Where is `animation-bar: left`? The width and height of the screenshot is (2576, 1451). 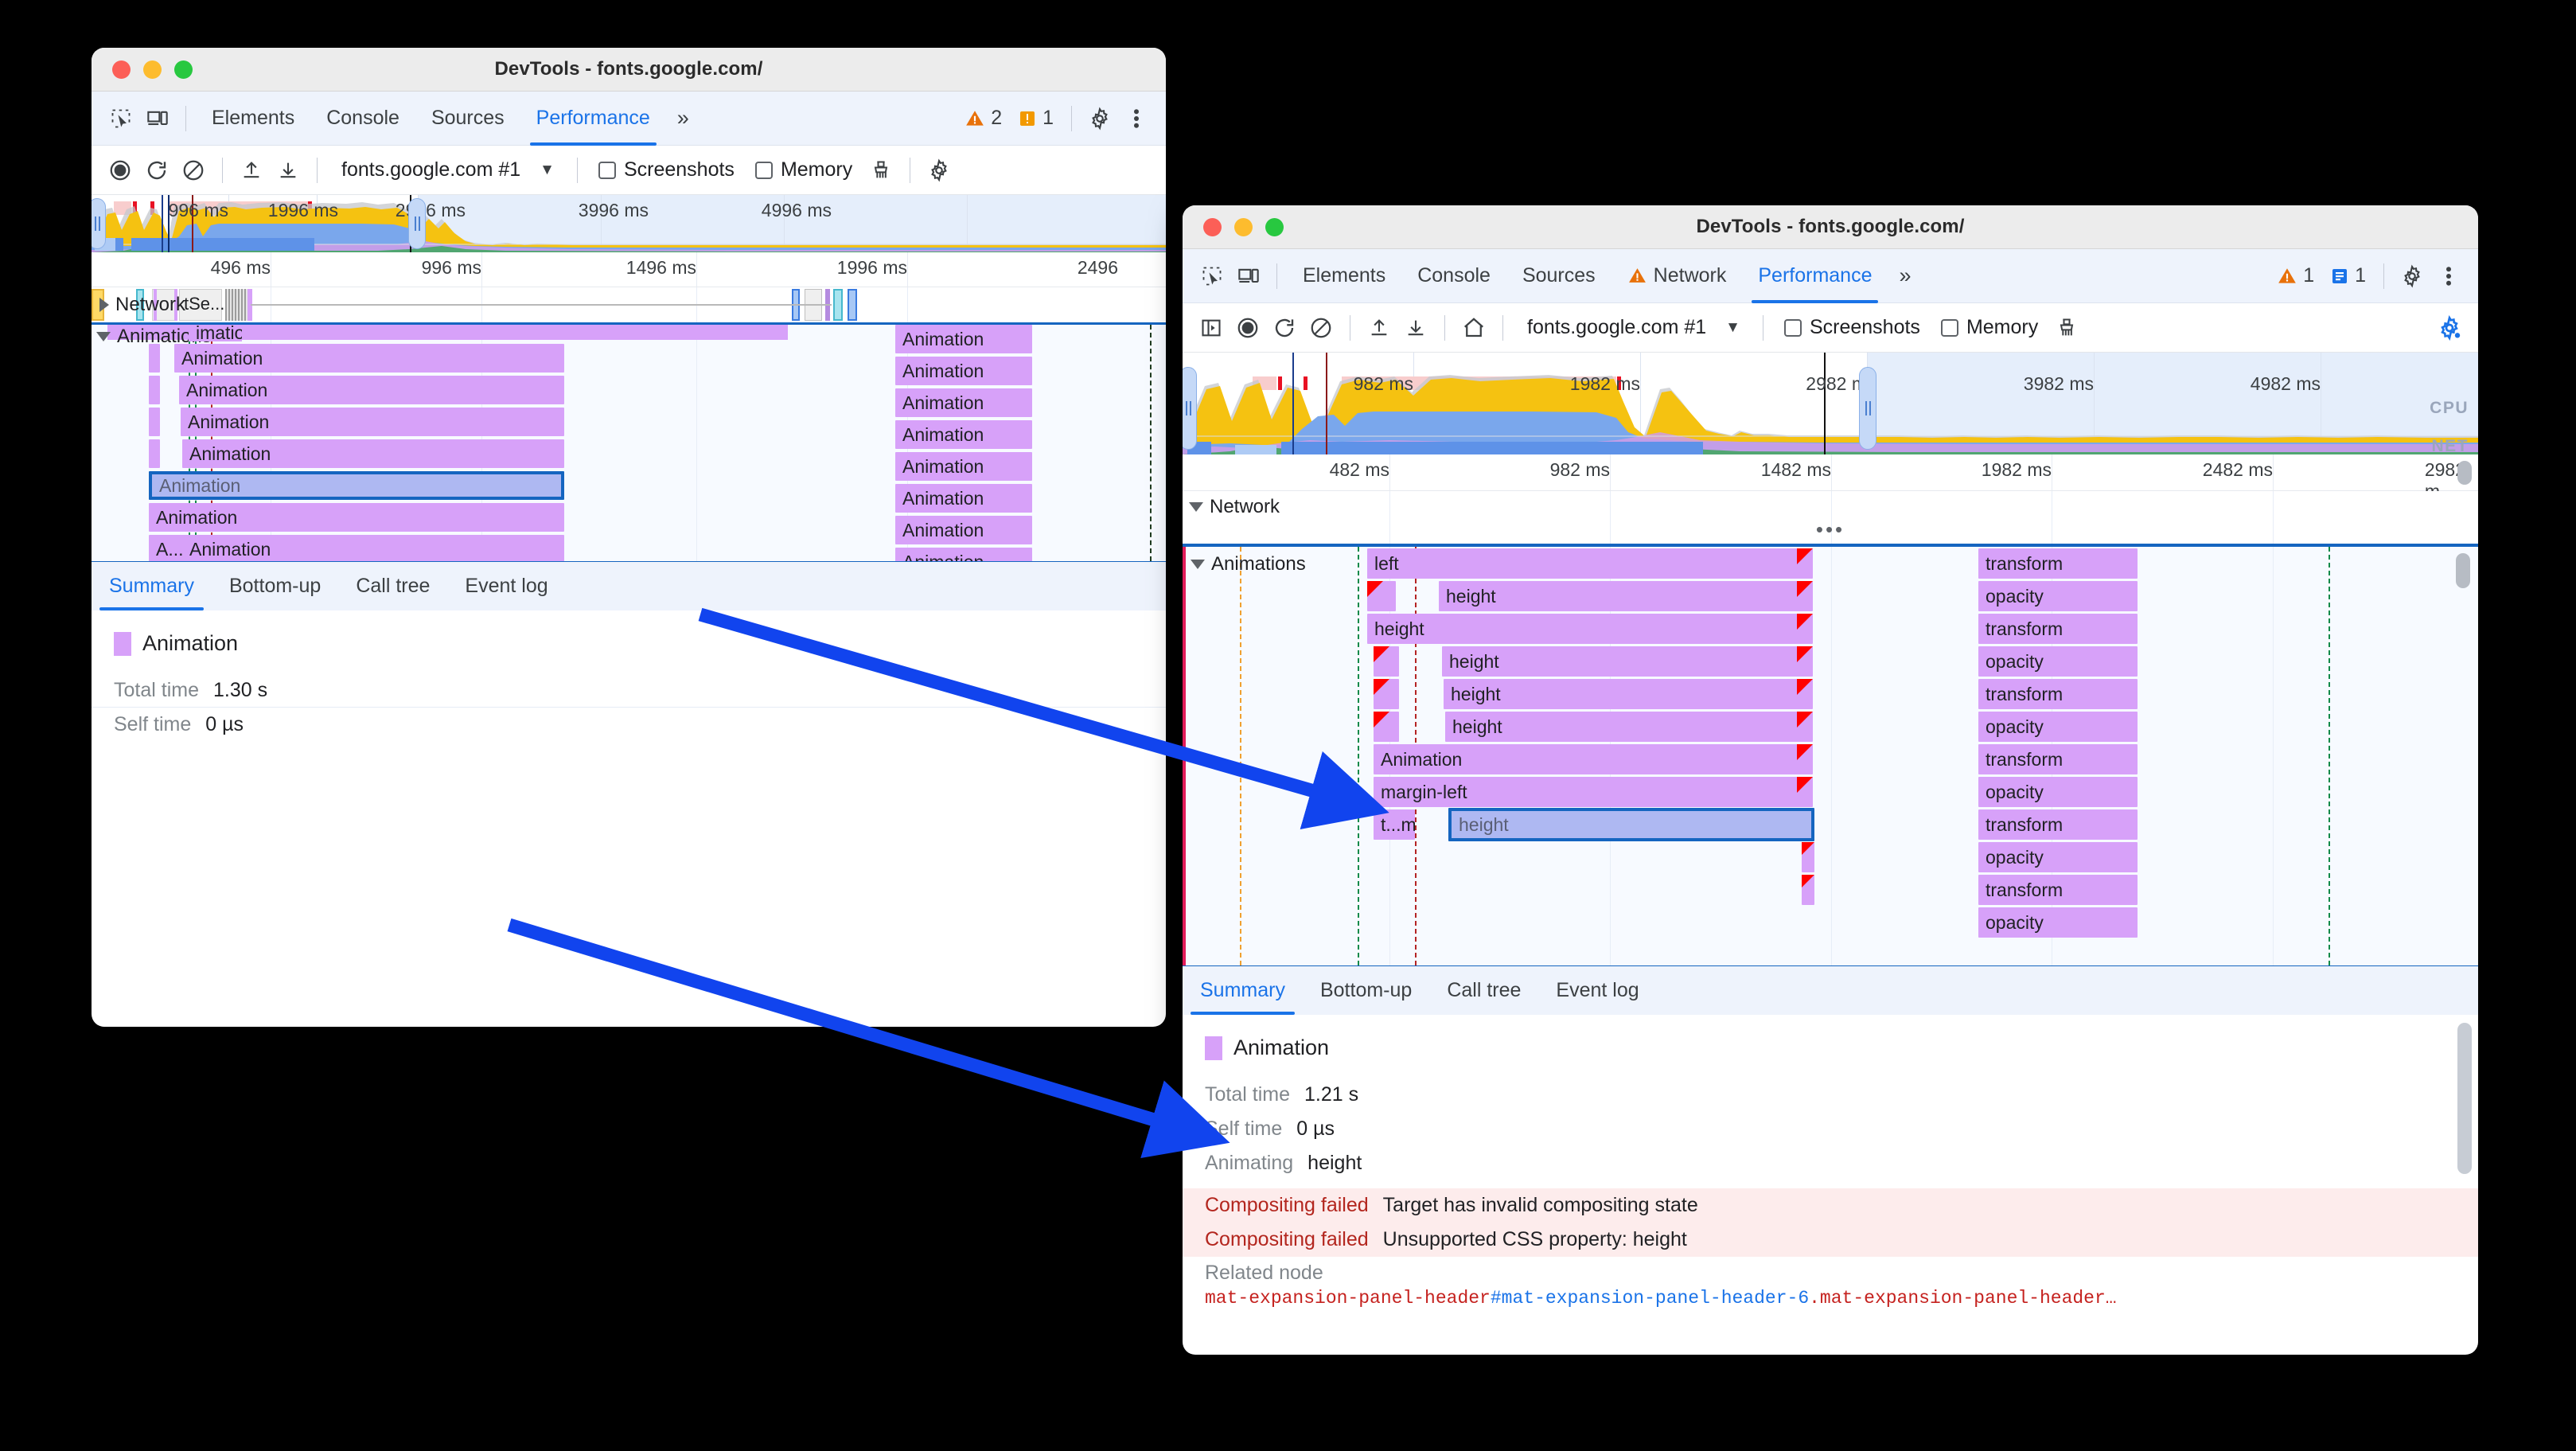 animation-bar: left is located at coordinates (1590, 563).